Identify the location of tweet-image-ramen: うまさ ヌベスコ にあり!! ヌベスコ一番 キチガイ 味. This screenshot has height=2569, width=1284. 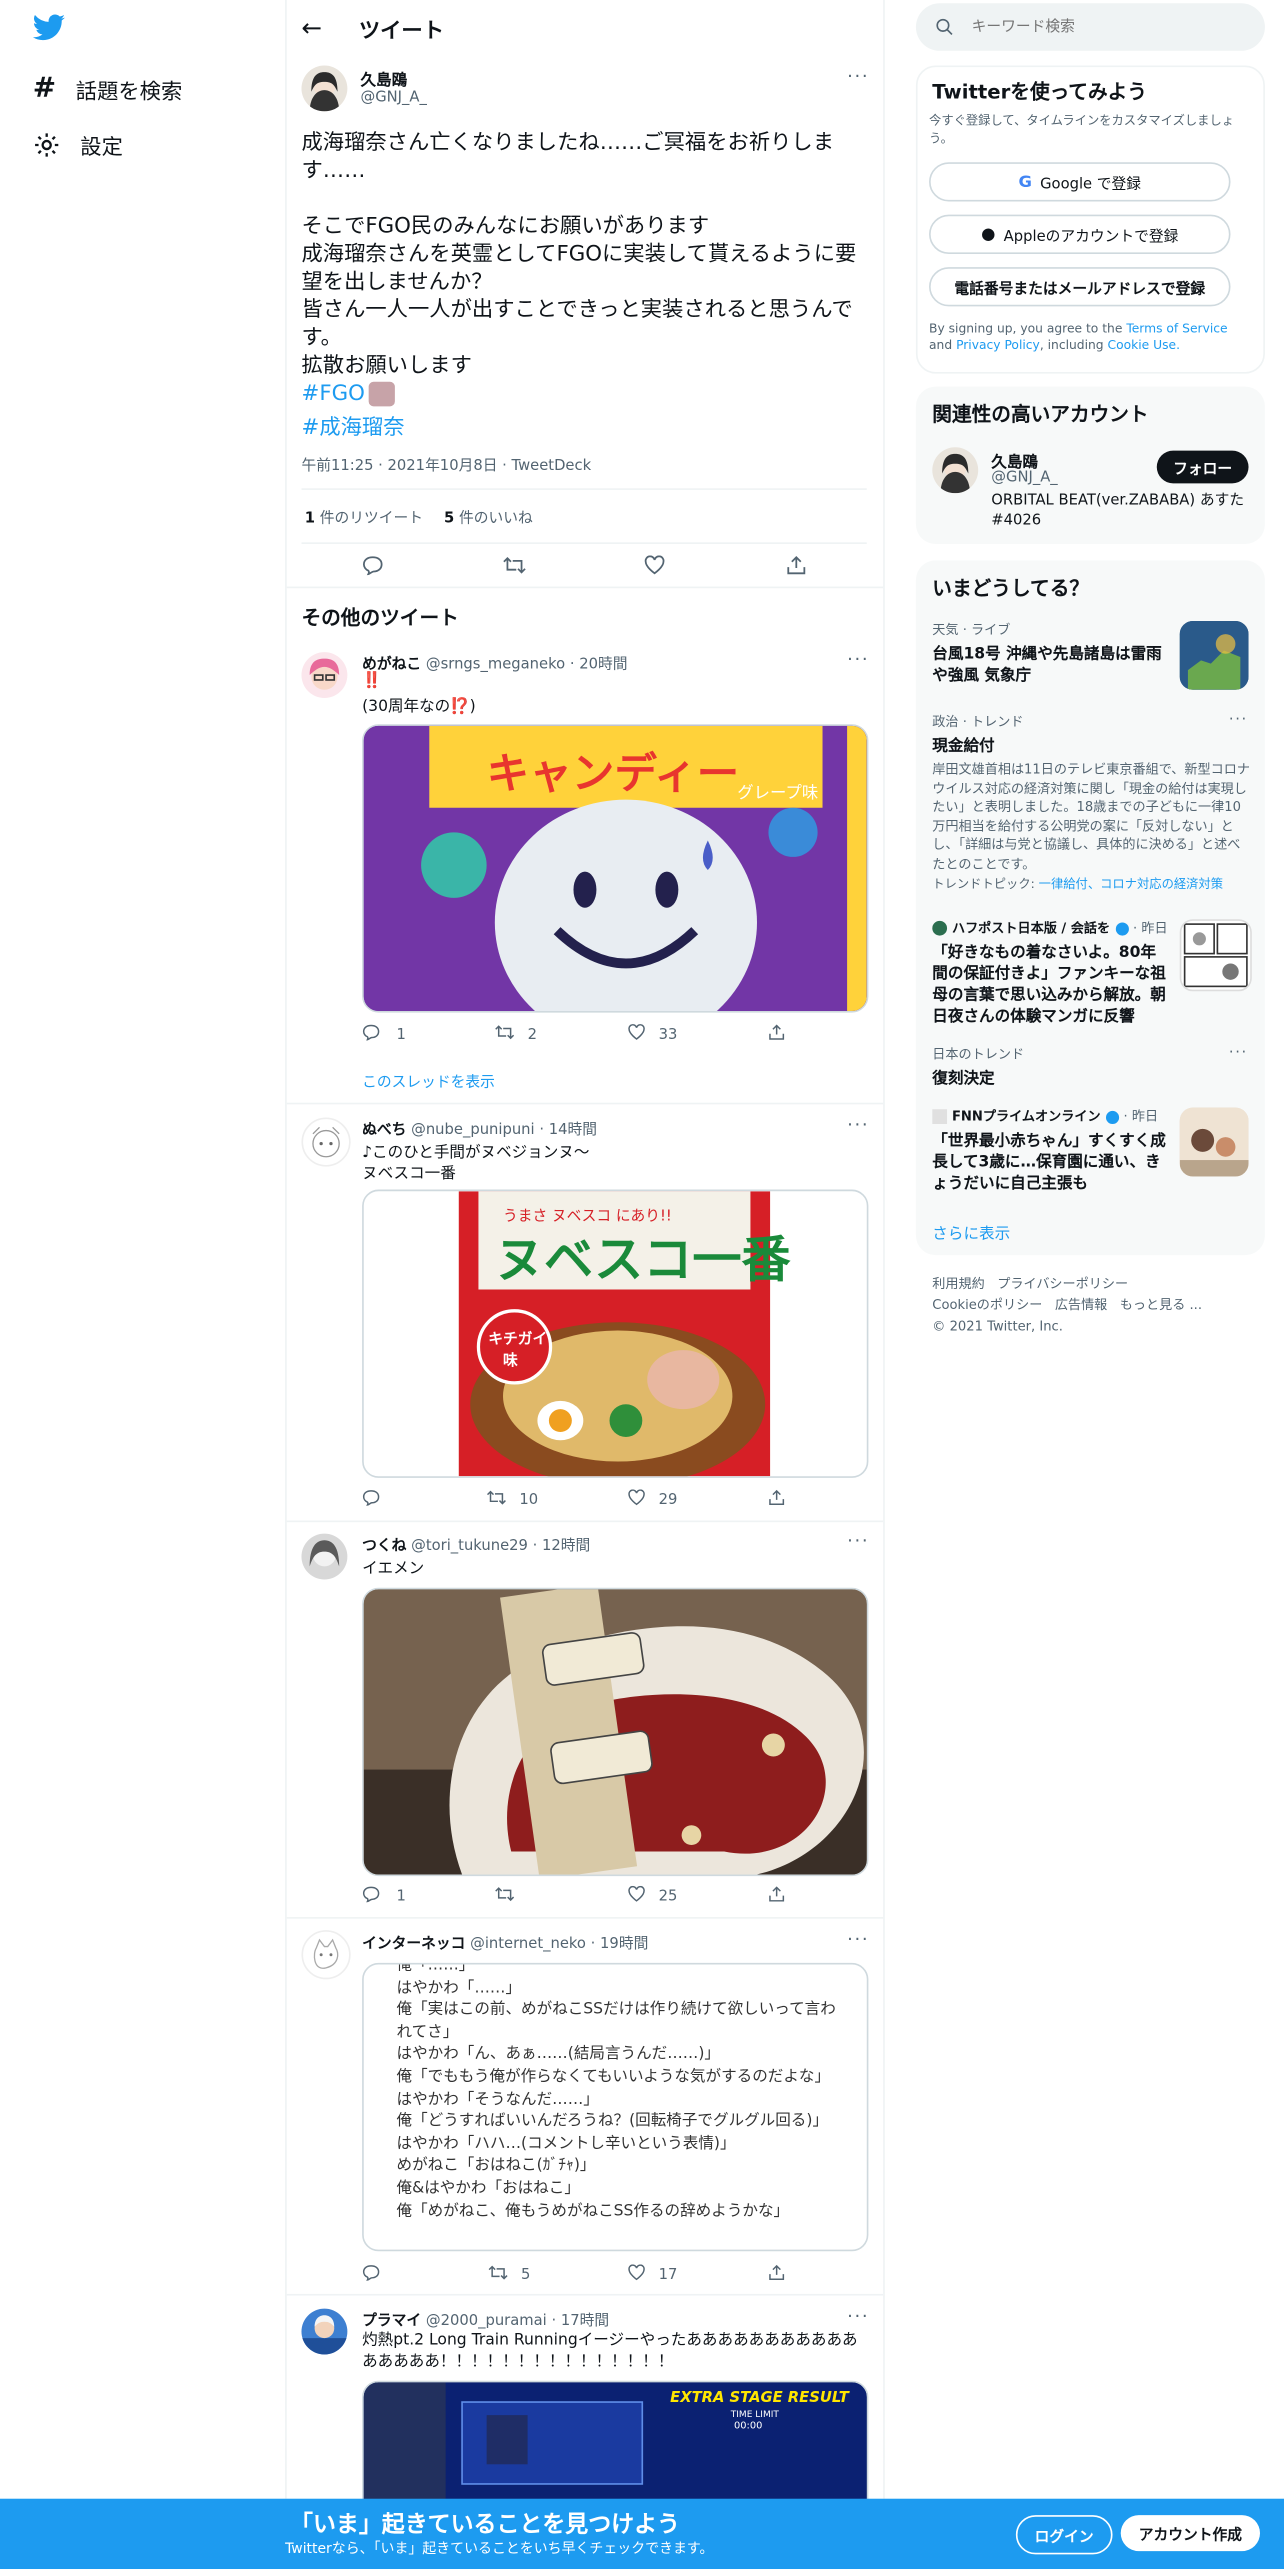
(615, 1333).